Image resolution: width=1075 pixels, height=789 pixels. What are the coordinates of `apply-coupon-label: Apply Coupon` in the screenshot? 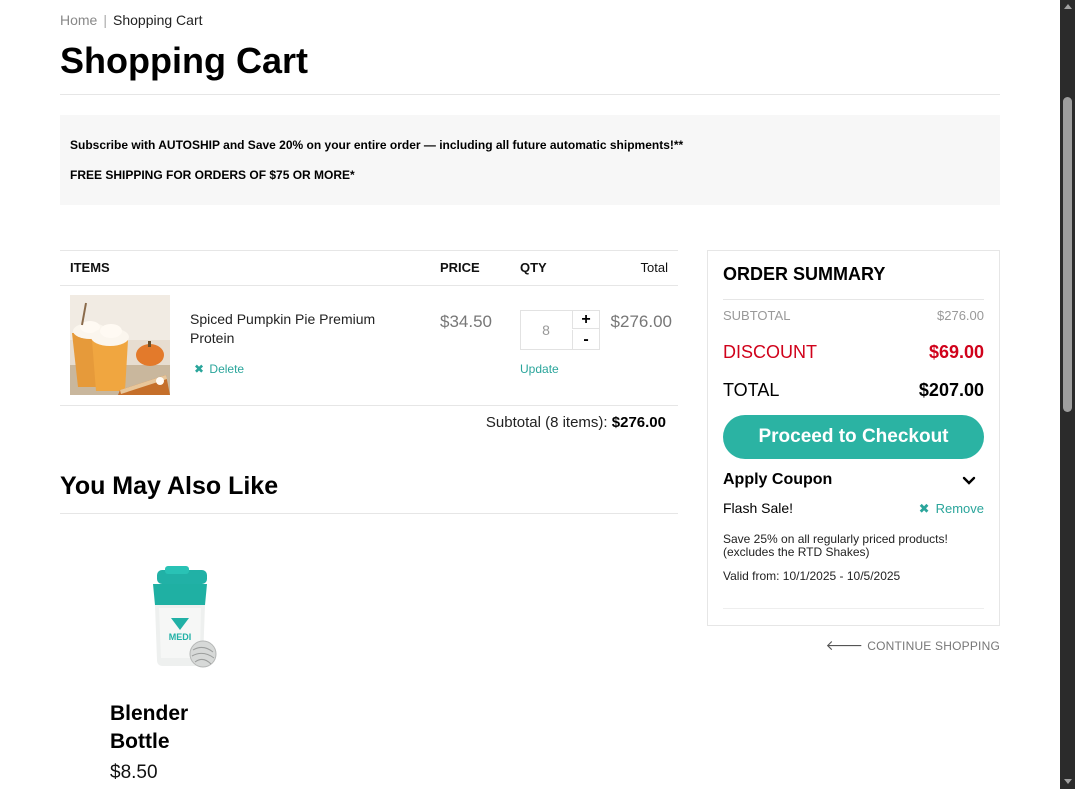 It's located at (778, 479).